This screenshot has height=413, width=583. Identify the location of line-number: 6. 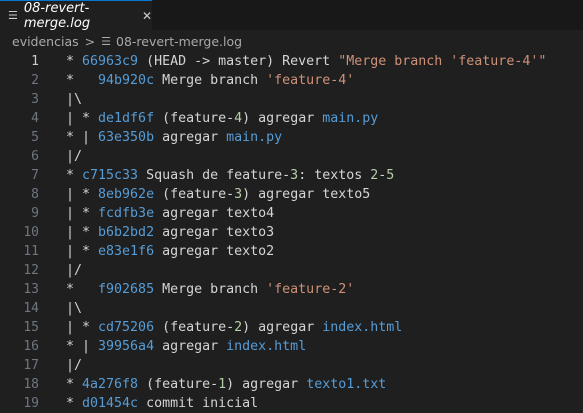
(19, 156).